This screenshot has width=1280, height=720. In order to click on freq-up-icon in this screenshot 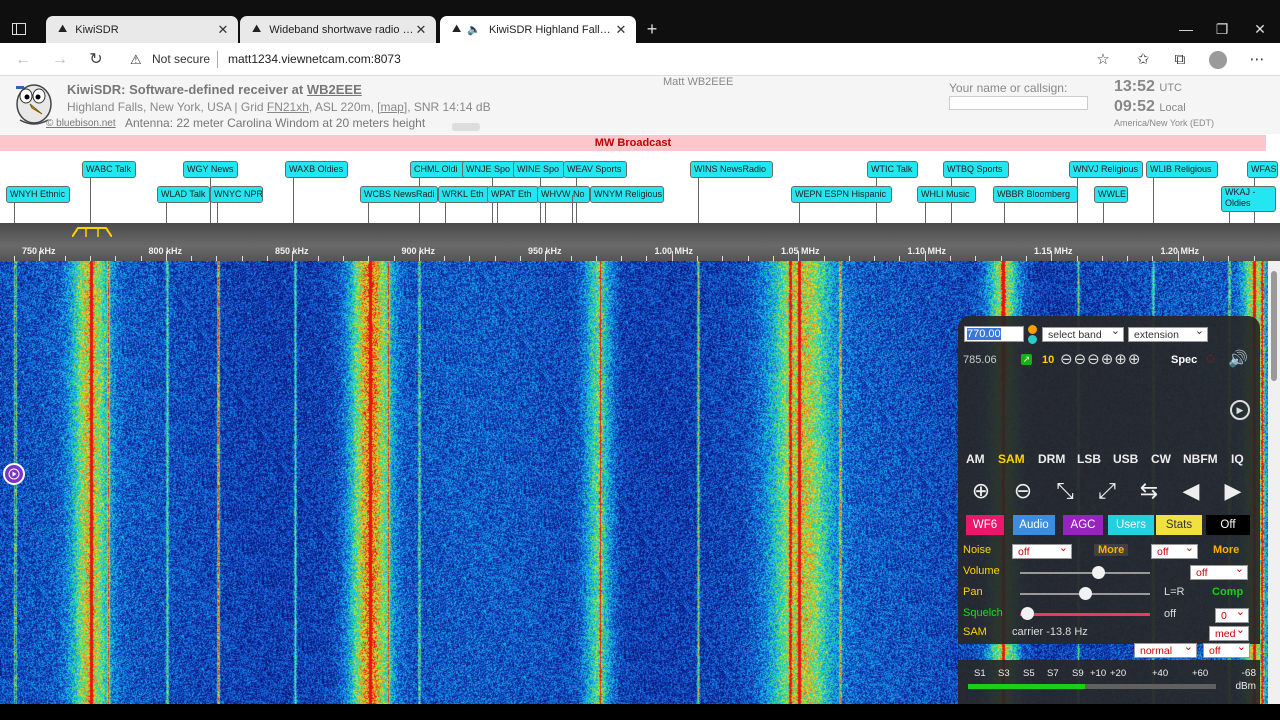, I will do `click(1032, 329)`.